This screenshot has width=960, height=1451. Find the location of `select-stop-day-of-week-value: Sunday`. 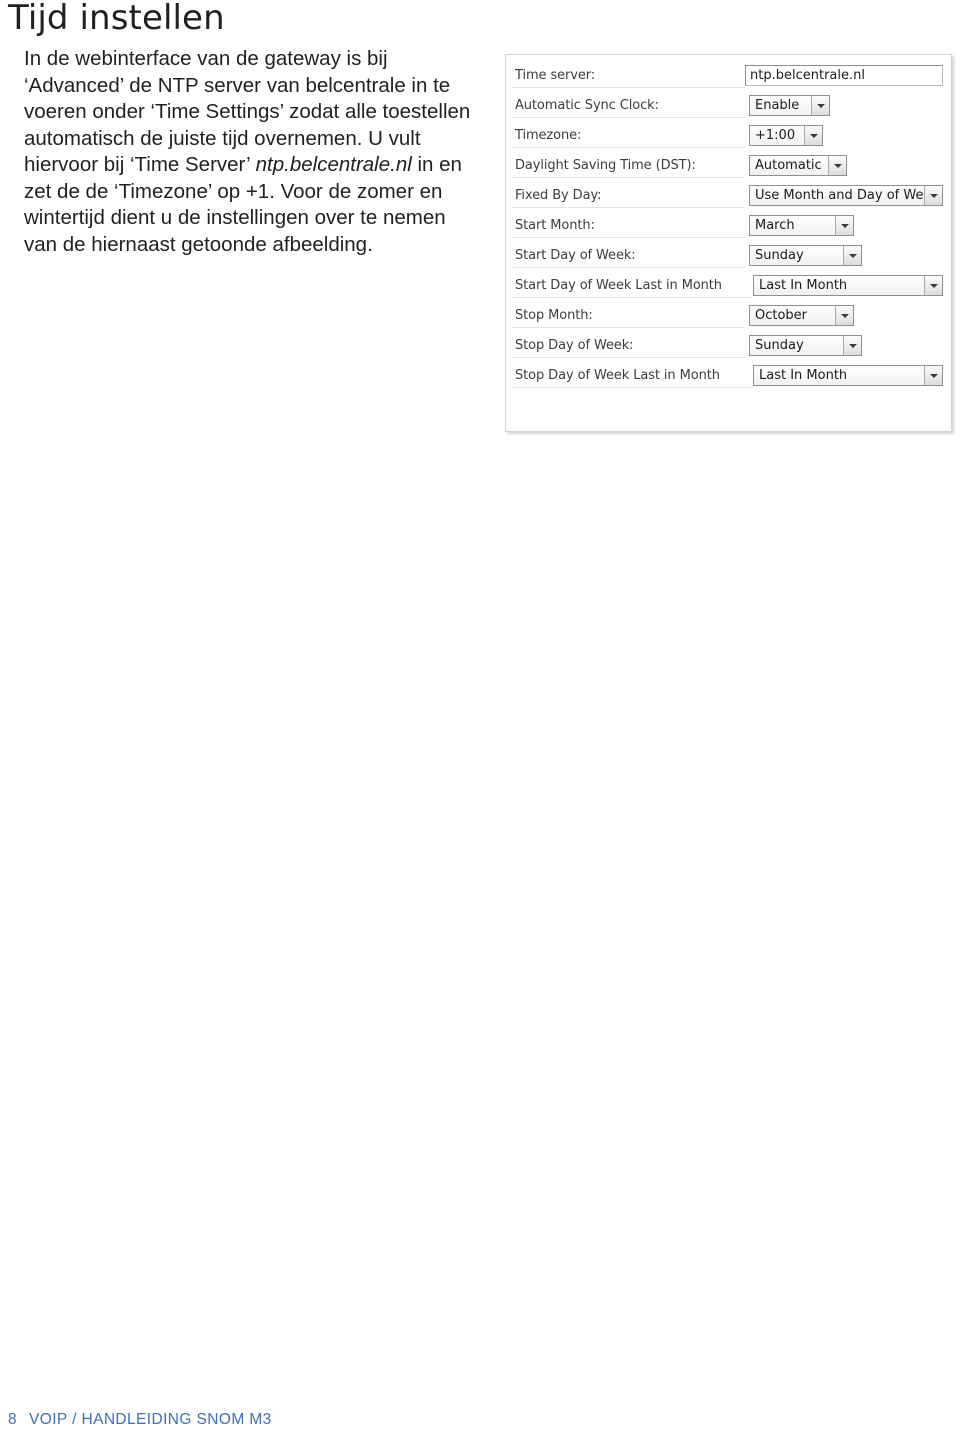

select-stop-day-of-week-value: Sunday is located at coordinates (779, 345).